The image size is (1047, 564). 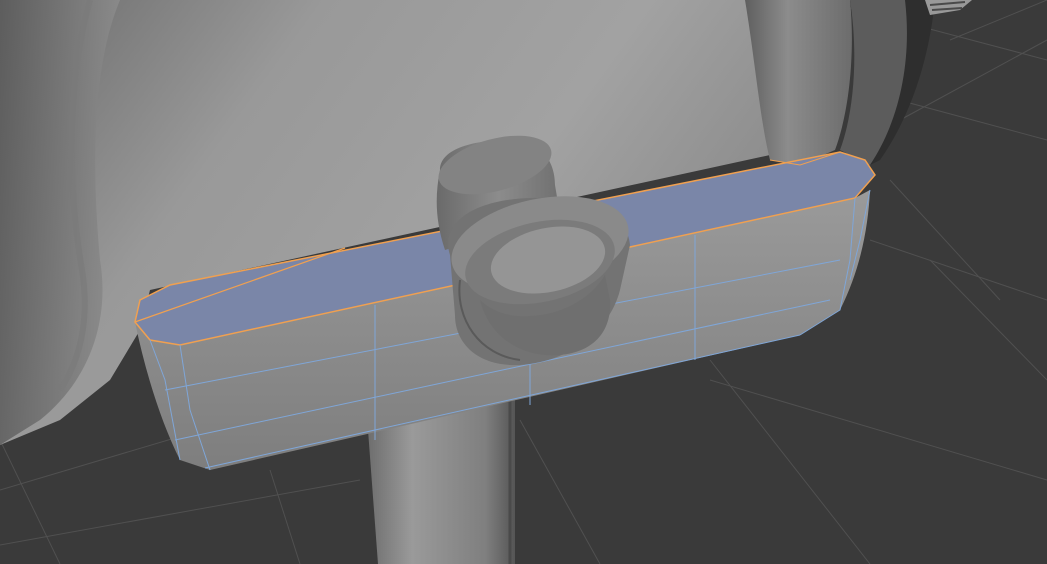 I want to click on ring-object, so click(x=858, y=82).